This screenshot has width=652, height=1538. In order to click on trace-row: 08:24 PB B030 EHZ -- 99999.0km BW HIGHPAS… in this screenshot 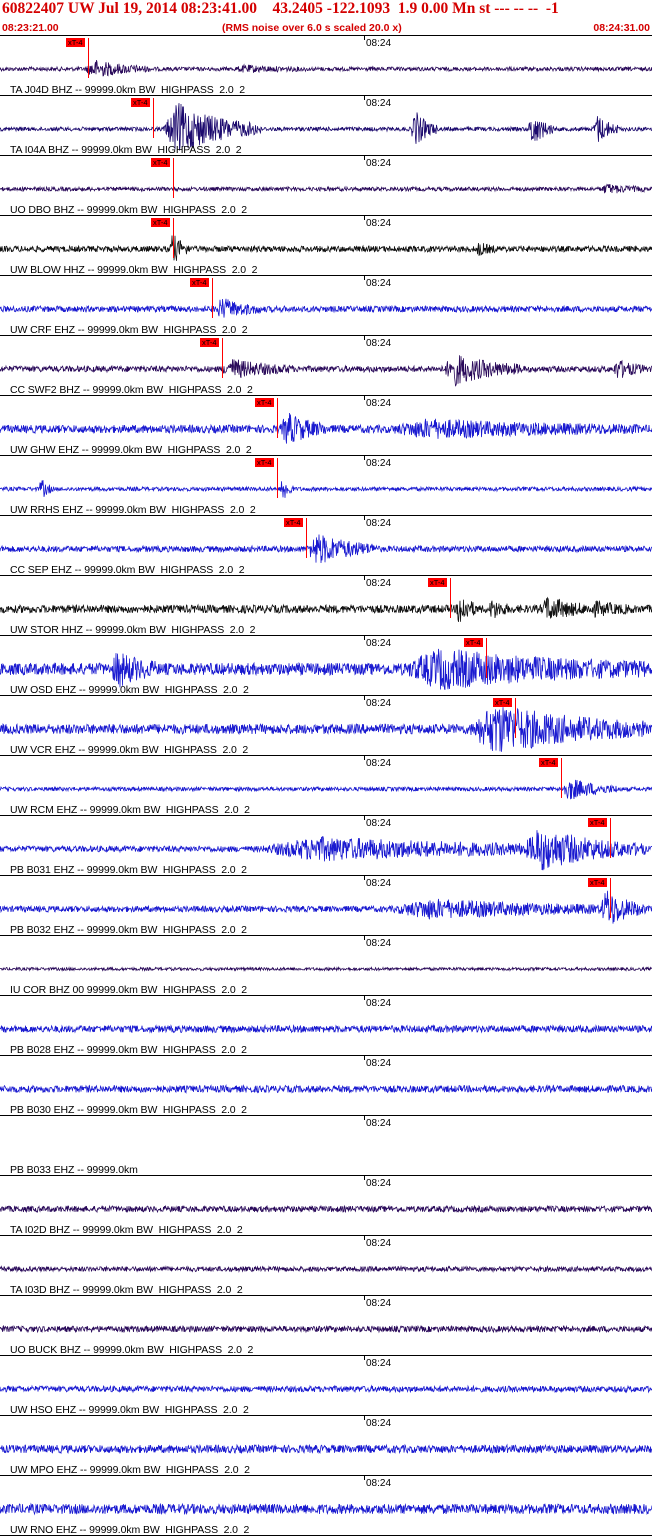, I will do `click(326, 1086)`.